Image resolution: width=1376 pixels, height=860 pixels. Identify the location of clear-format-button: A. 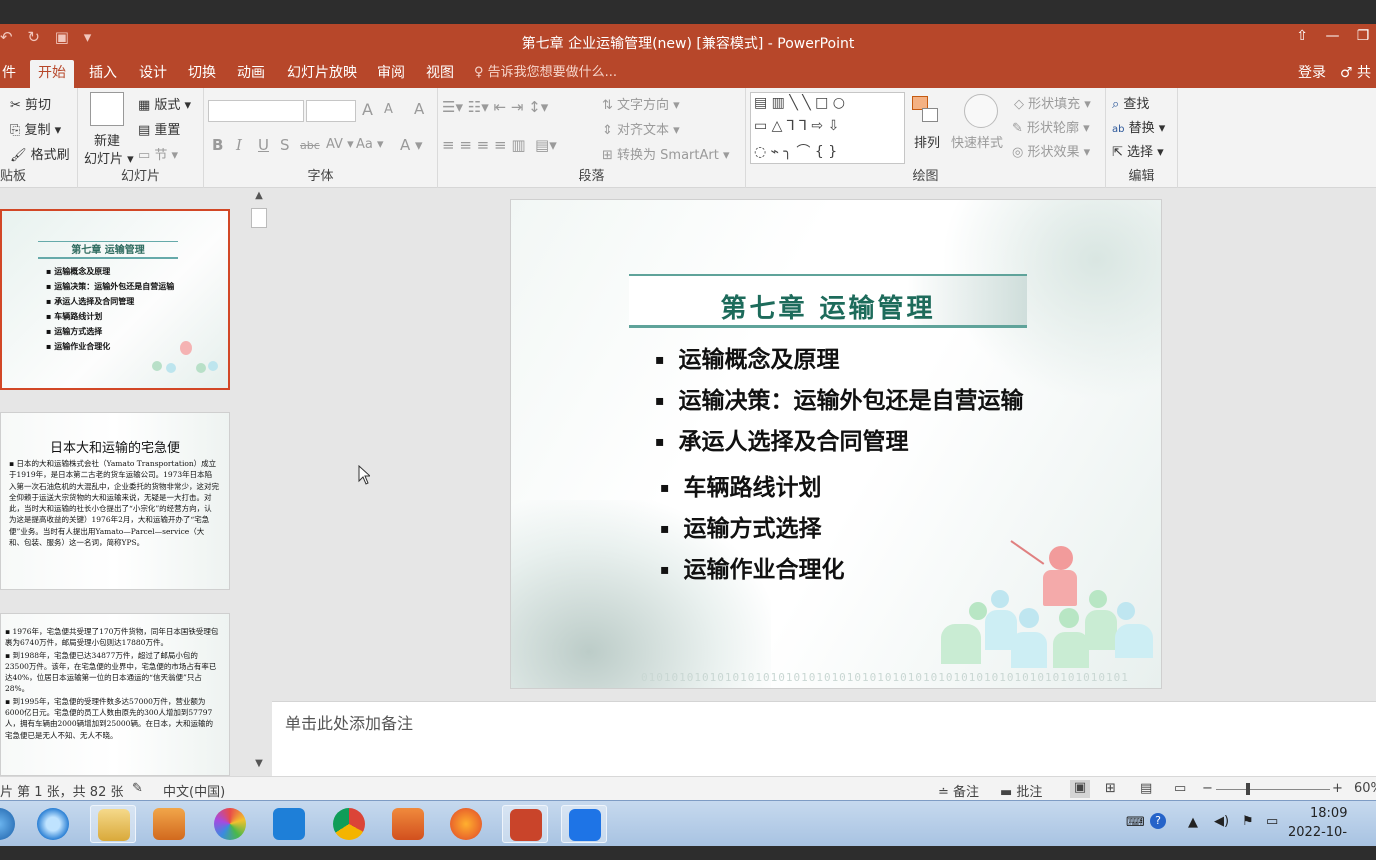
(419, 109).